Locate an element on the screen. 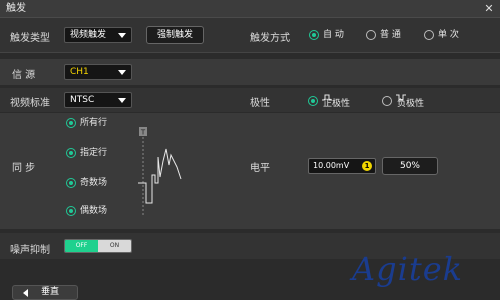 The height and width of the screenshot is (300, 500). close-icon: ✕ is located at coordinates (489, 9).